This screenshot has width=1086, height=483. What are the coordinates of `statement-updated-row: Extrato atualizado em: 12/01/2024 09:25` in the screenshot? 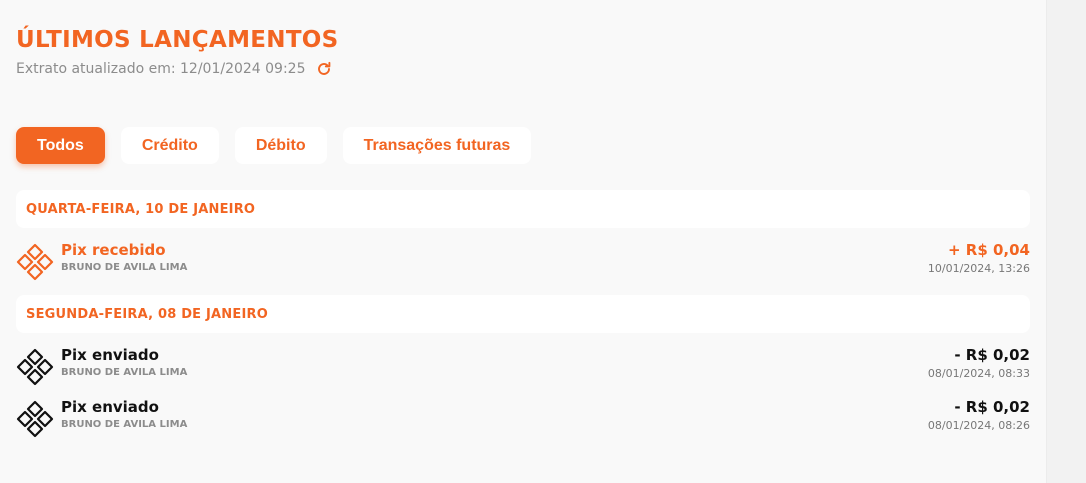 It's located at (174, 69).